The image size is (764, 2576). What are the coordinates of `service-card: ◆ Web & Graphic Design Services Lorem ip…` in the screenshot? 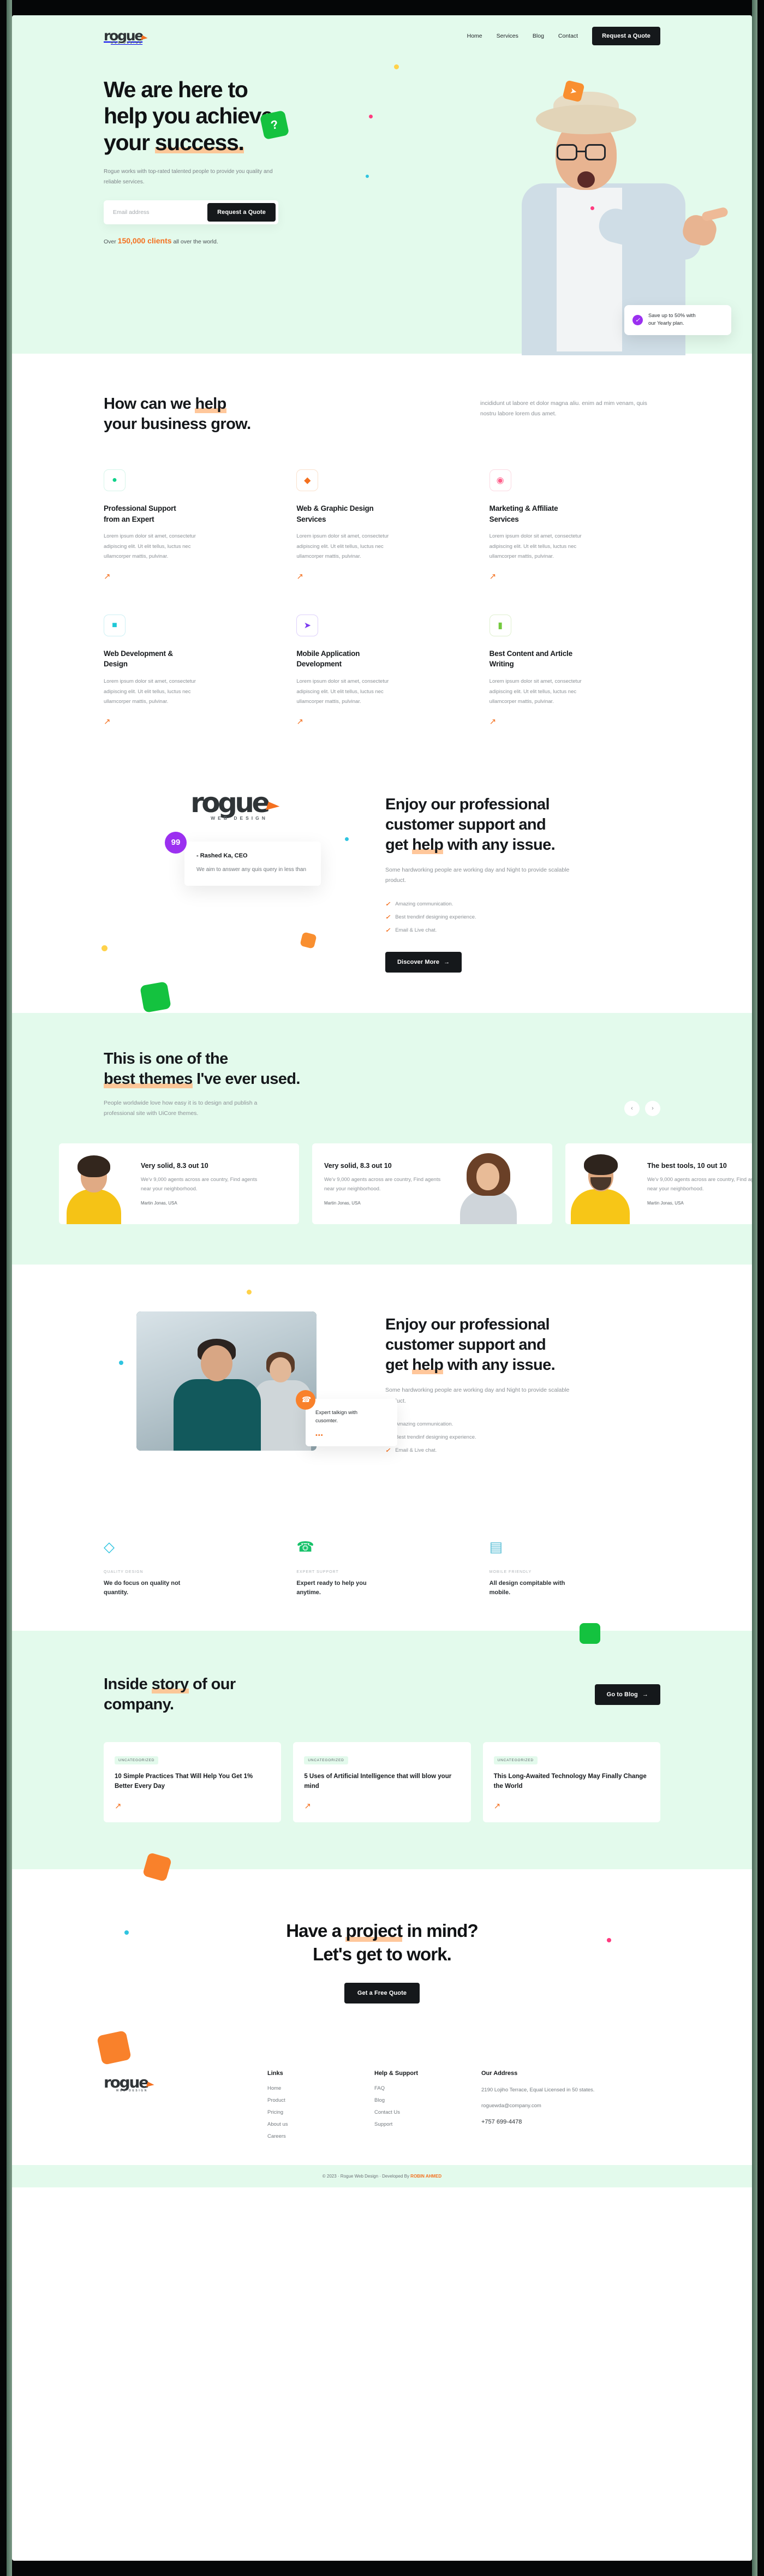 It's located at (382, 525).